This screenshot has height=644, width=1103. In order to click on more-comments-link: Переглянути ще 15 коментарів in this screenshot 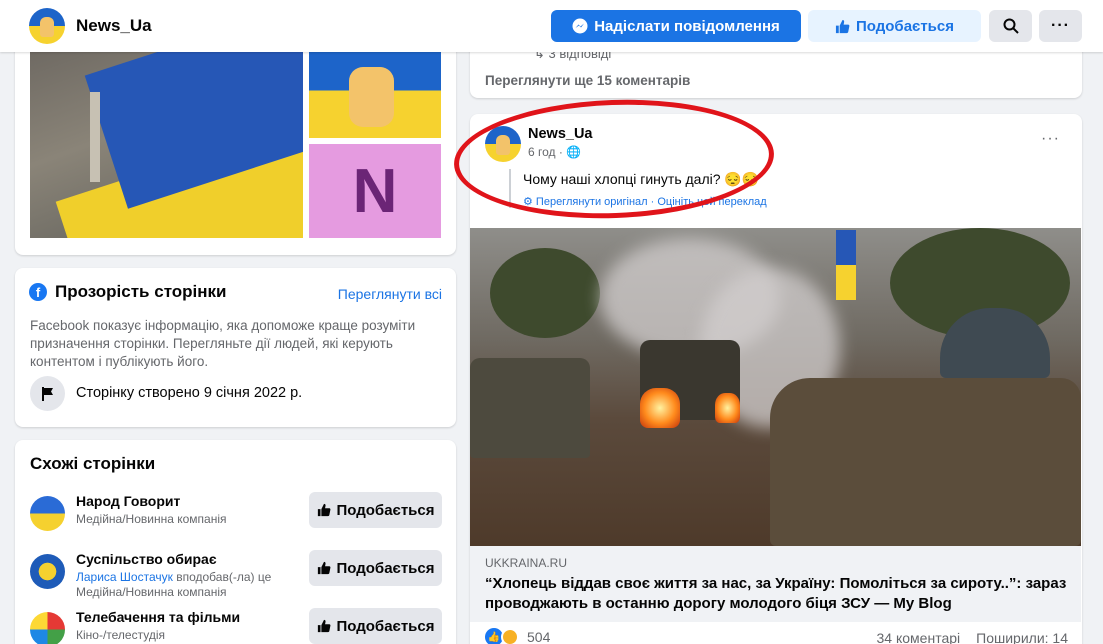, I will do `click(587, 80)`.